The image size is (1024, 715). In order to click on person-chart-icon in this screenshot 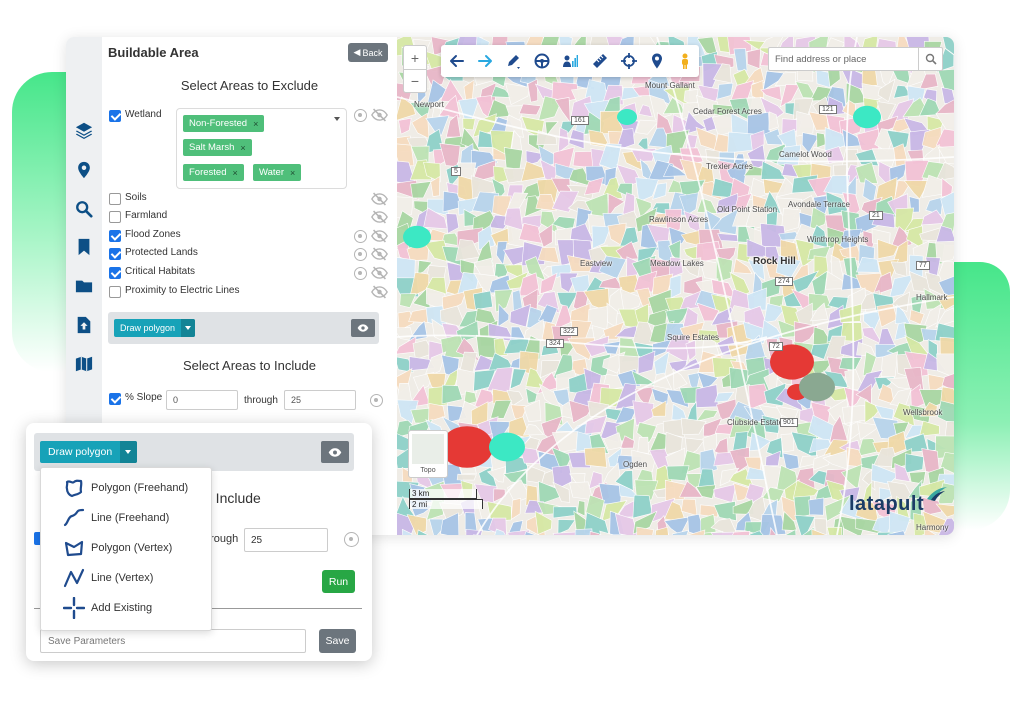, I will do `click(570, 61)`.